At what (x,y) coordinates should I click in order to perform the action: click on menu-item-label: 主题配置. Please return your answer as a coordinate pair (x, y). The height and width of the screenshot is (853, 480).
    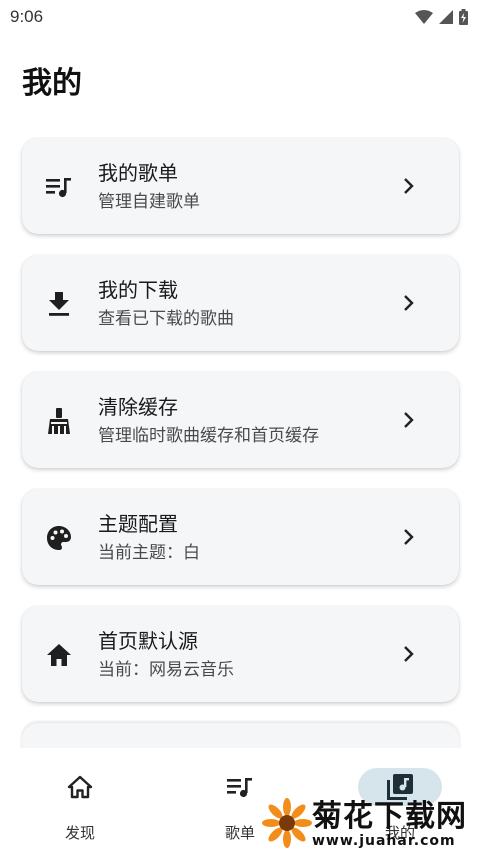
    Looking at the image, I should click on (138, 524).